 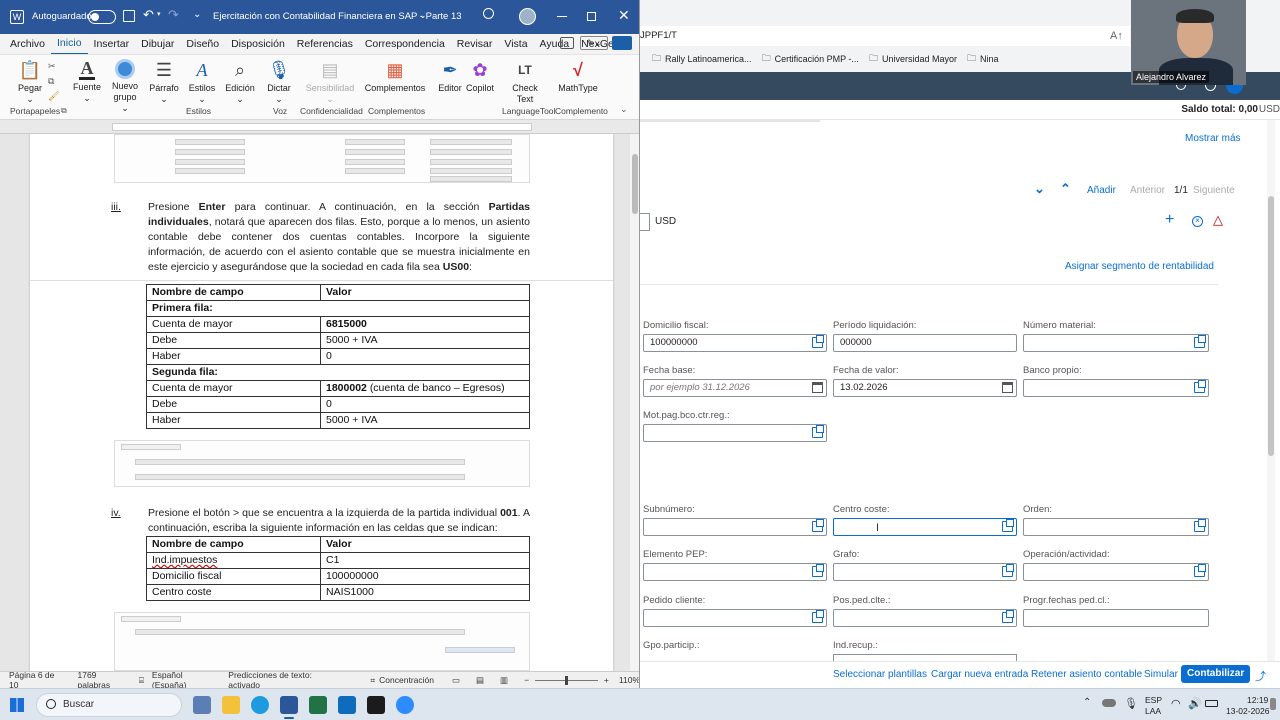 What do you see at coordinates (1116, 618) in the screenshot?
I see `progr-fechas-input` at bounding box center [1116, 618].